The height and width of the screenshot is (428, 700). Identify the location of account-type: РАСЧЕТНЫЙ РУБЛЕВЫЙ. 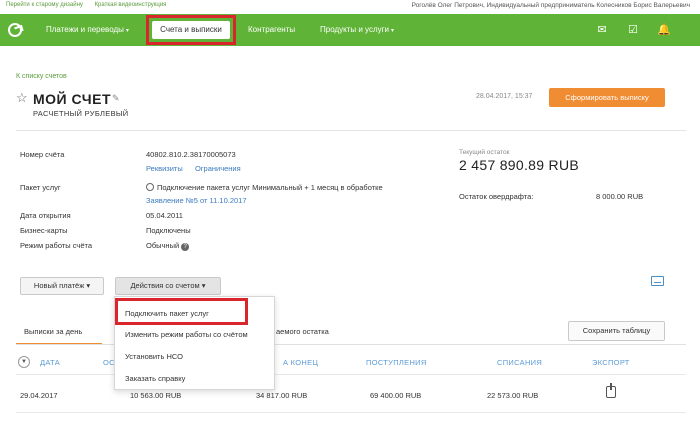
(81, 113).